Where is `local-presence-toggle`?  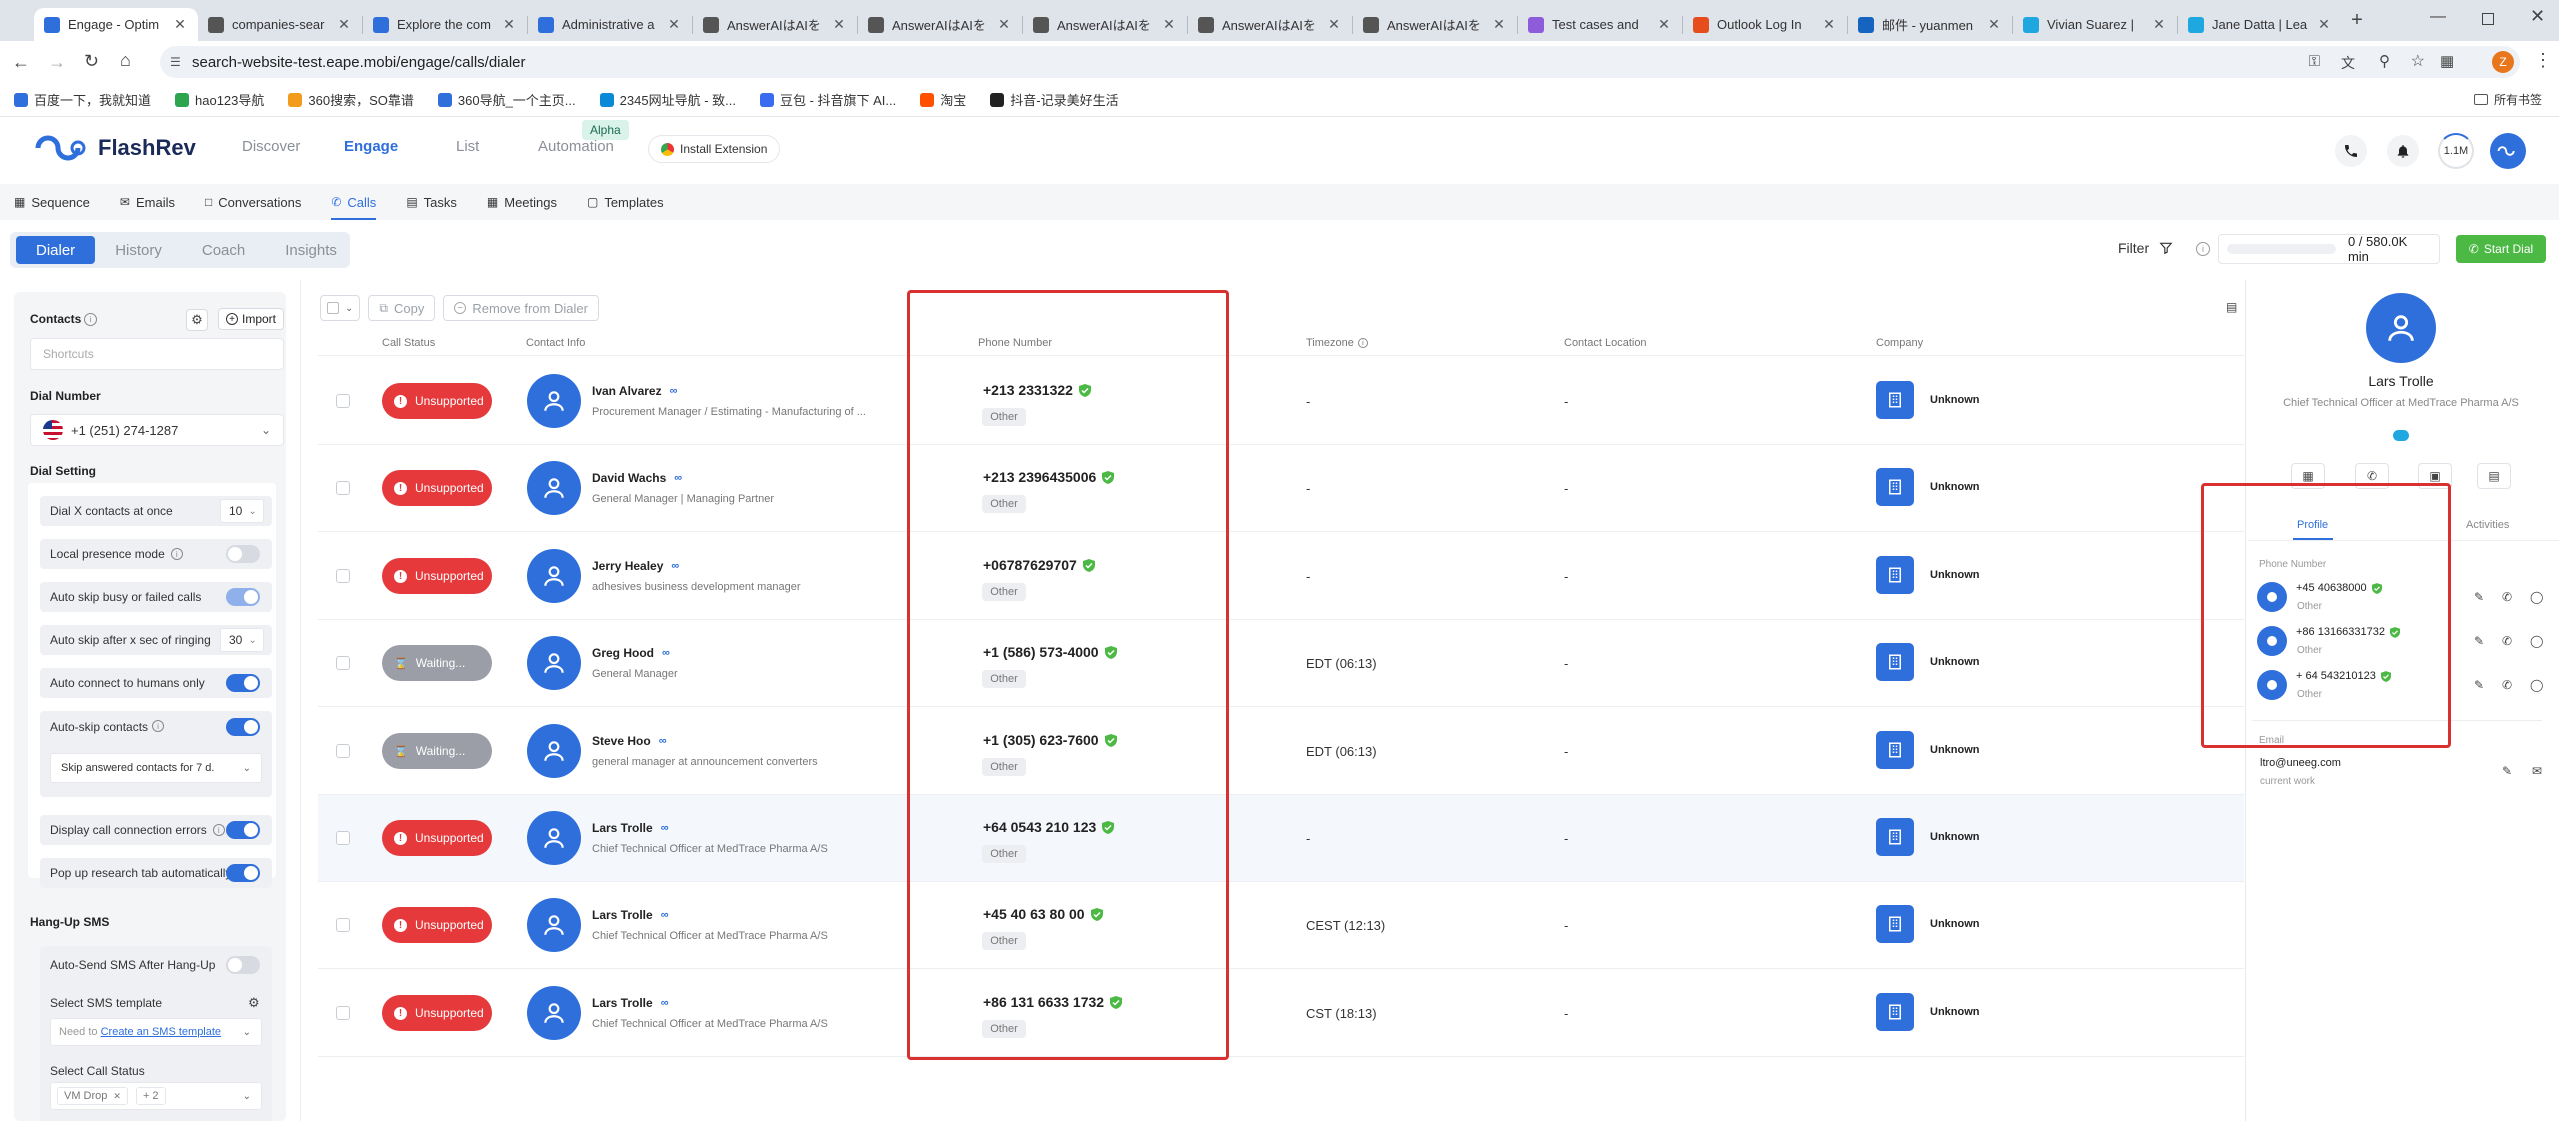 local-presence-toggle is located at coordinates (243, 554).